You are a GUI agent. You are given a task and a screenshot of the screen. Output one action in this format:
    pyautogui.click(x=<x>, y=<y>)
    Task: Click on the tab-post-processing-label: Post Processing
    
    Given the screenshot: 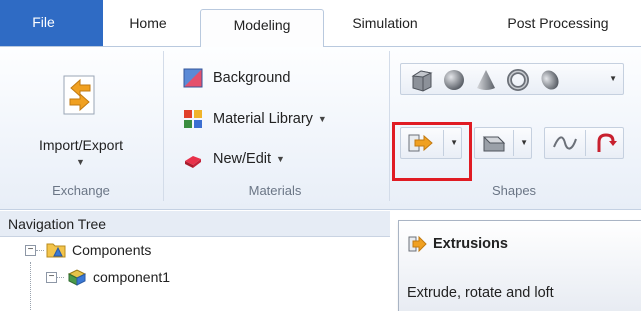 What is the action you would take?
    pyautogui.click(x=558, y=23)
    